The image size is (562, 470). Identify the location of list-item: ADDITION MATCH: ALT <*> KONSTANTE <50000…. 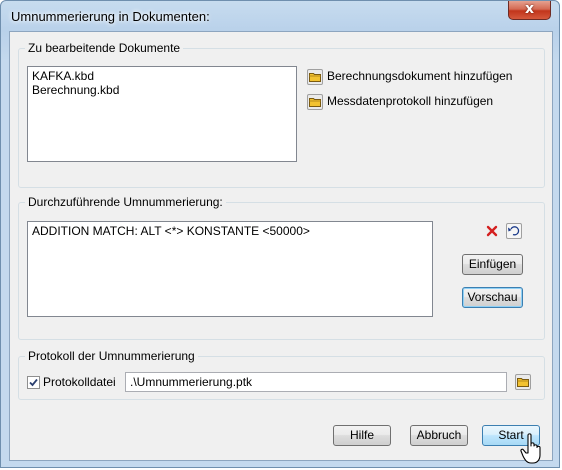
(230, 231).